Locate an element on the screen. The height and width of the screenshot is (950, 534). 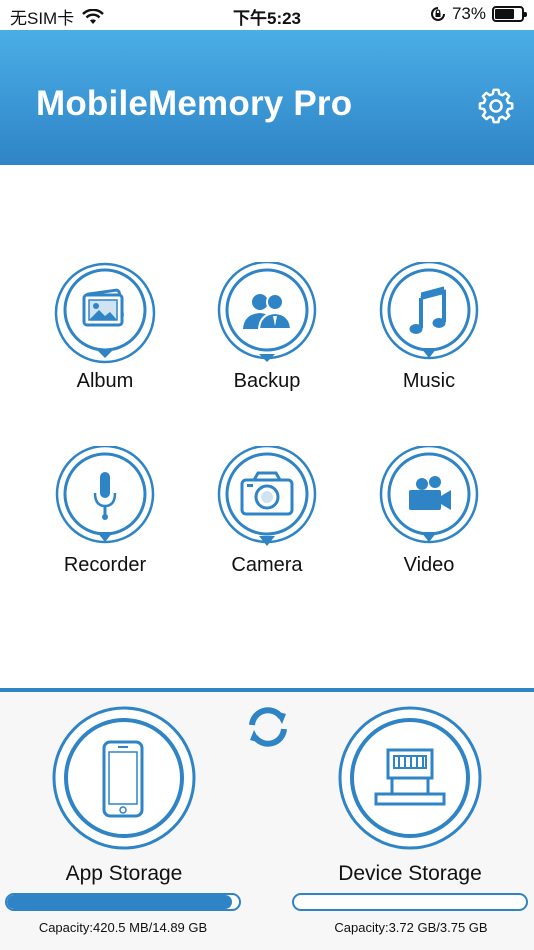
orientation-lock-icon is located at coordinates (438, 14).